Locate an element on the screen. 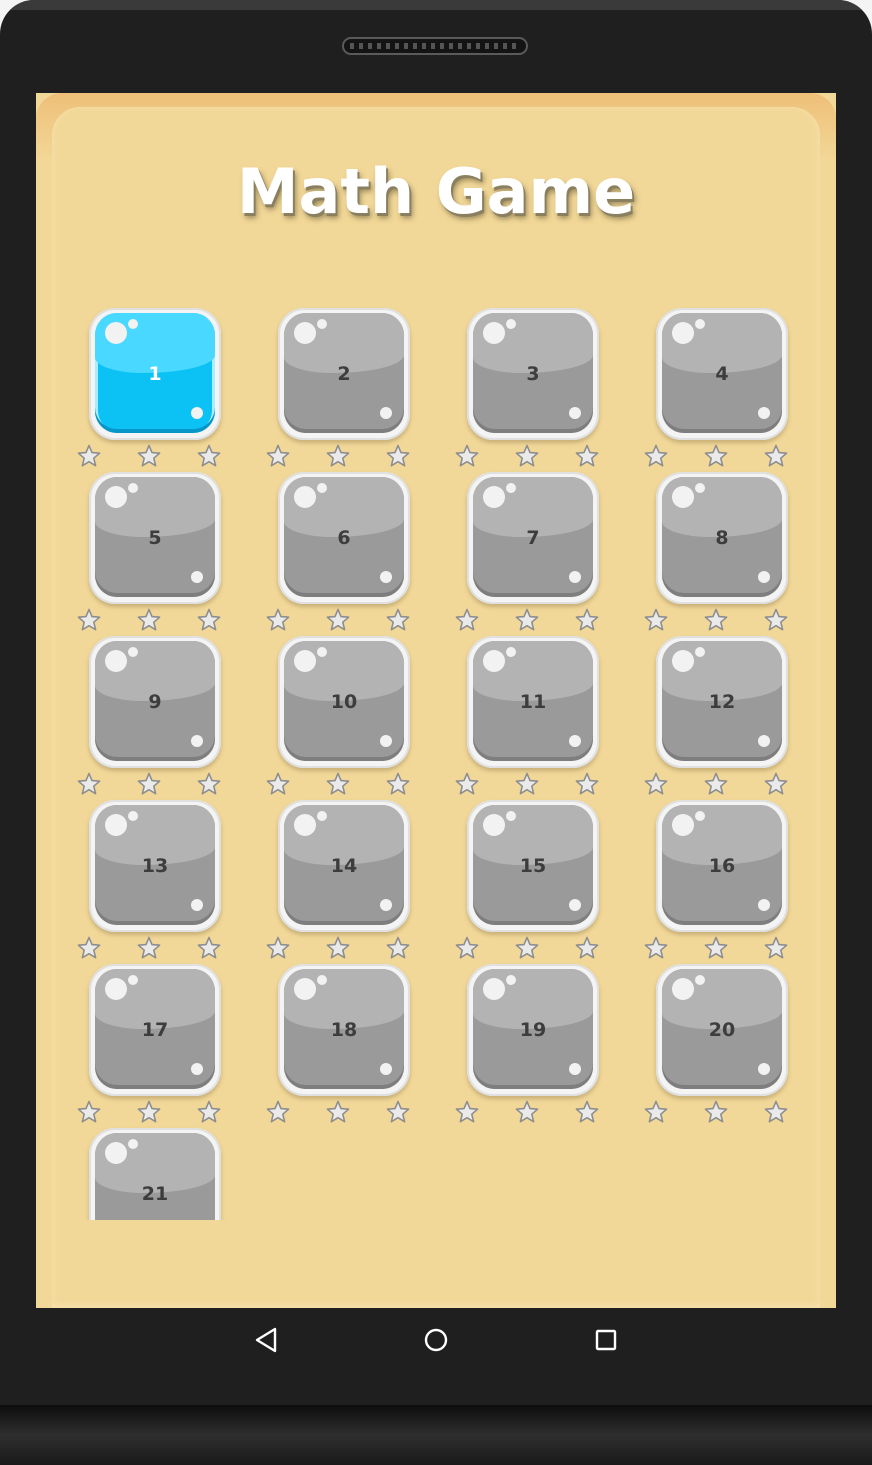 The height and width of the screenshot is (1465, 872). level-button: 19 is located at coordinates (533, 1030).